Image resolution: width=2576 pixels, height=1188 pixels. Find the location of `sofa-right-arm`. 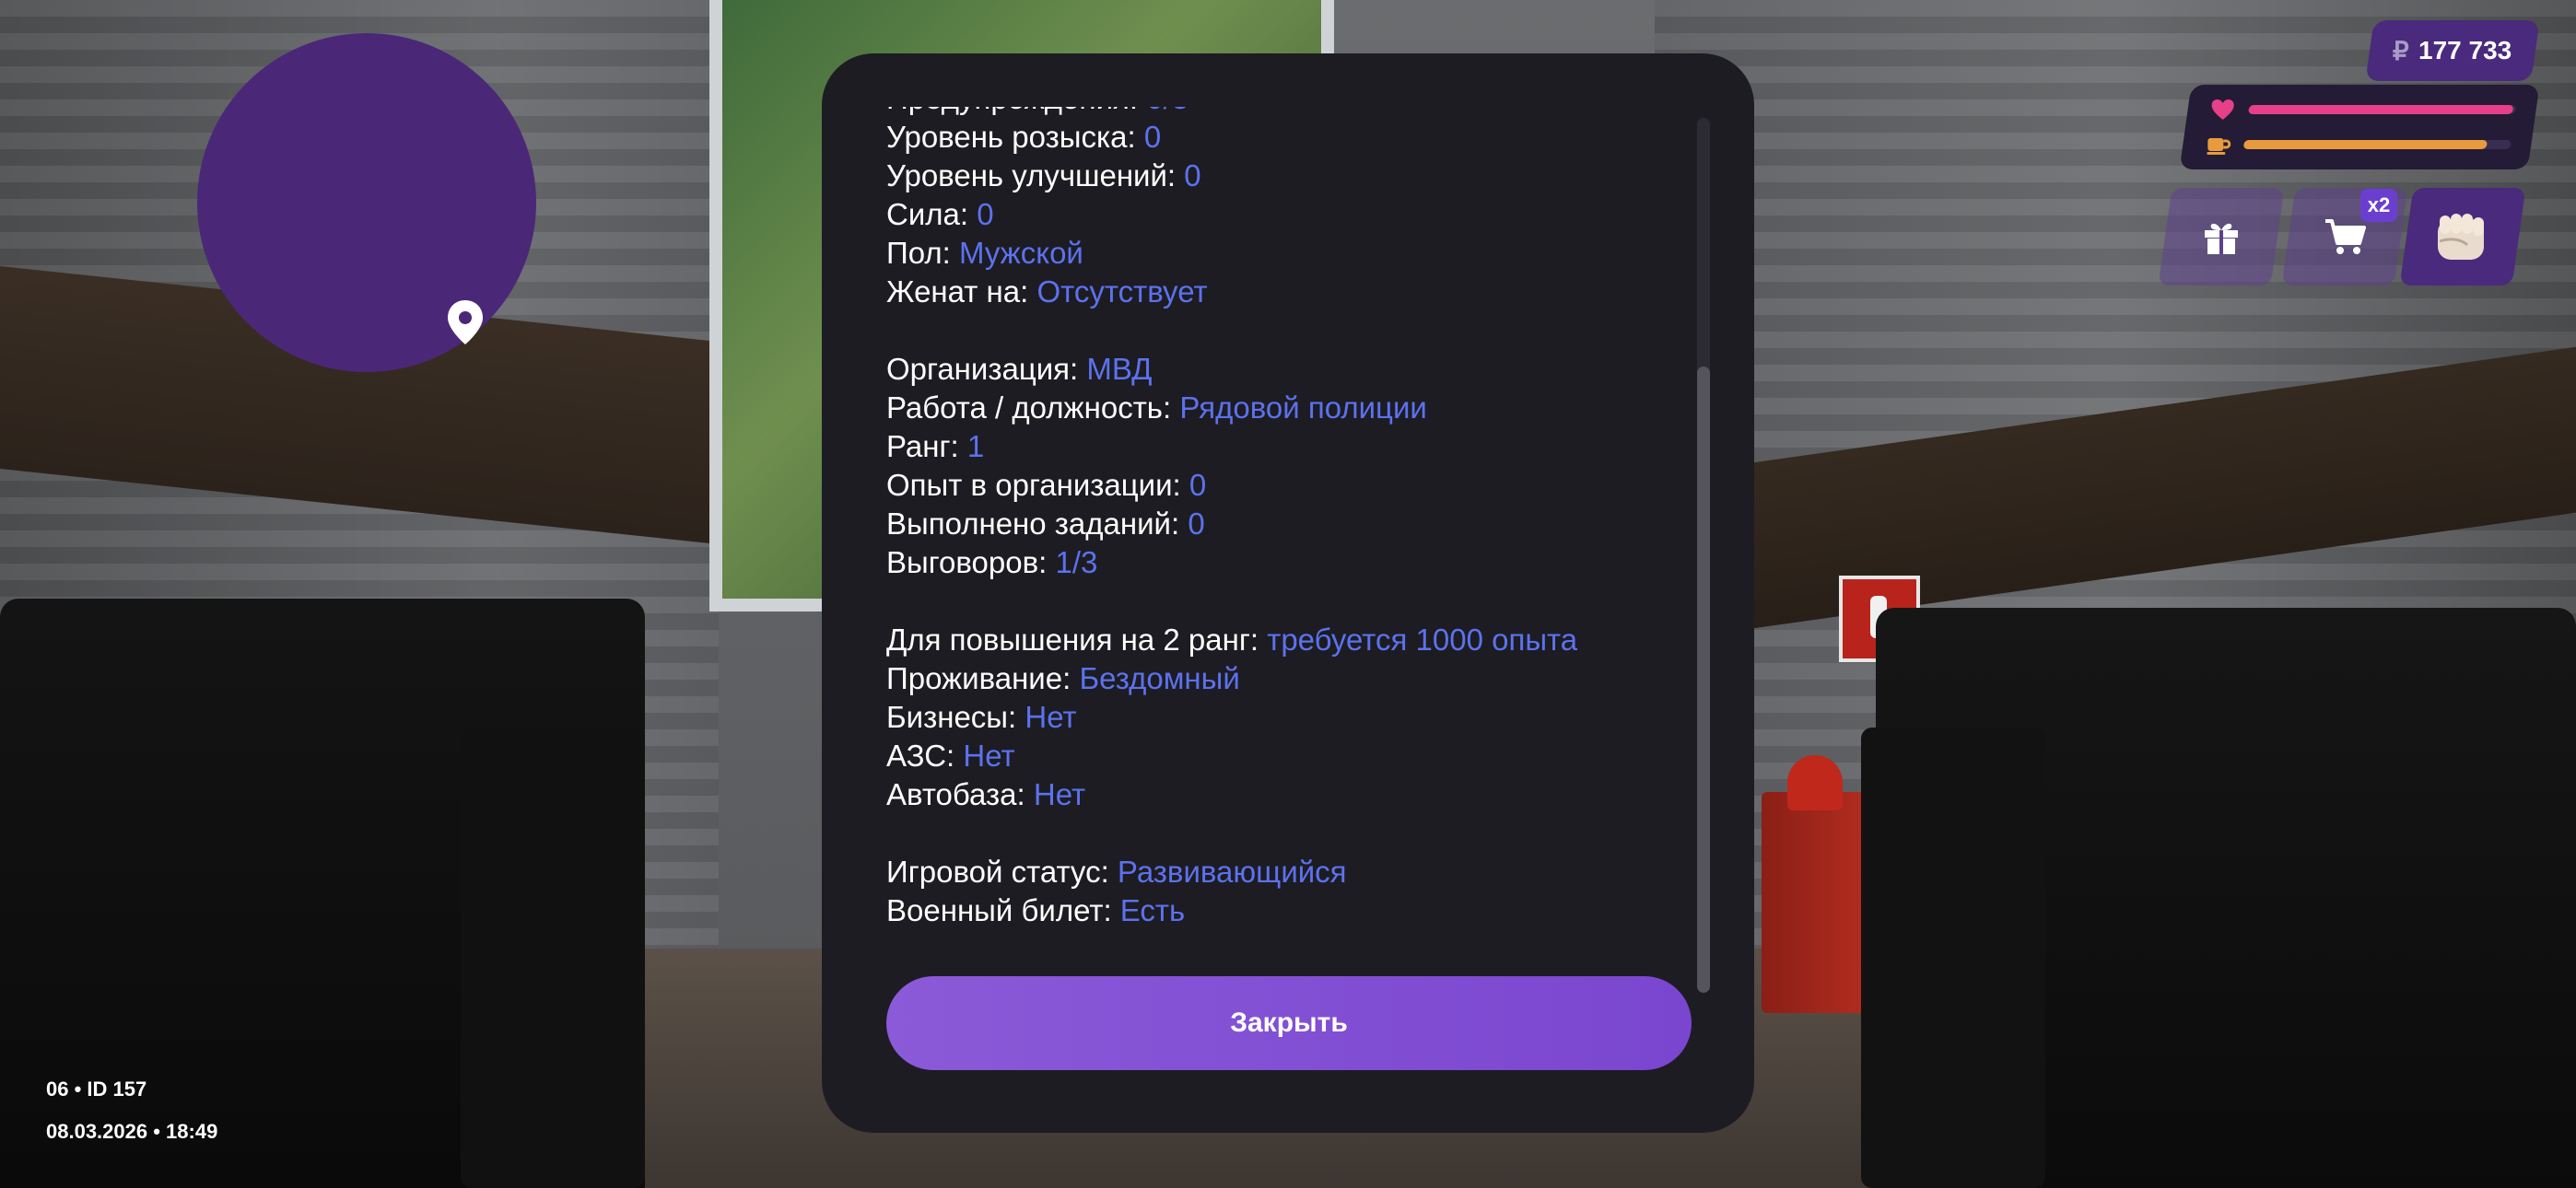

sofa-right-arm is located at coordinates (1953, 958).